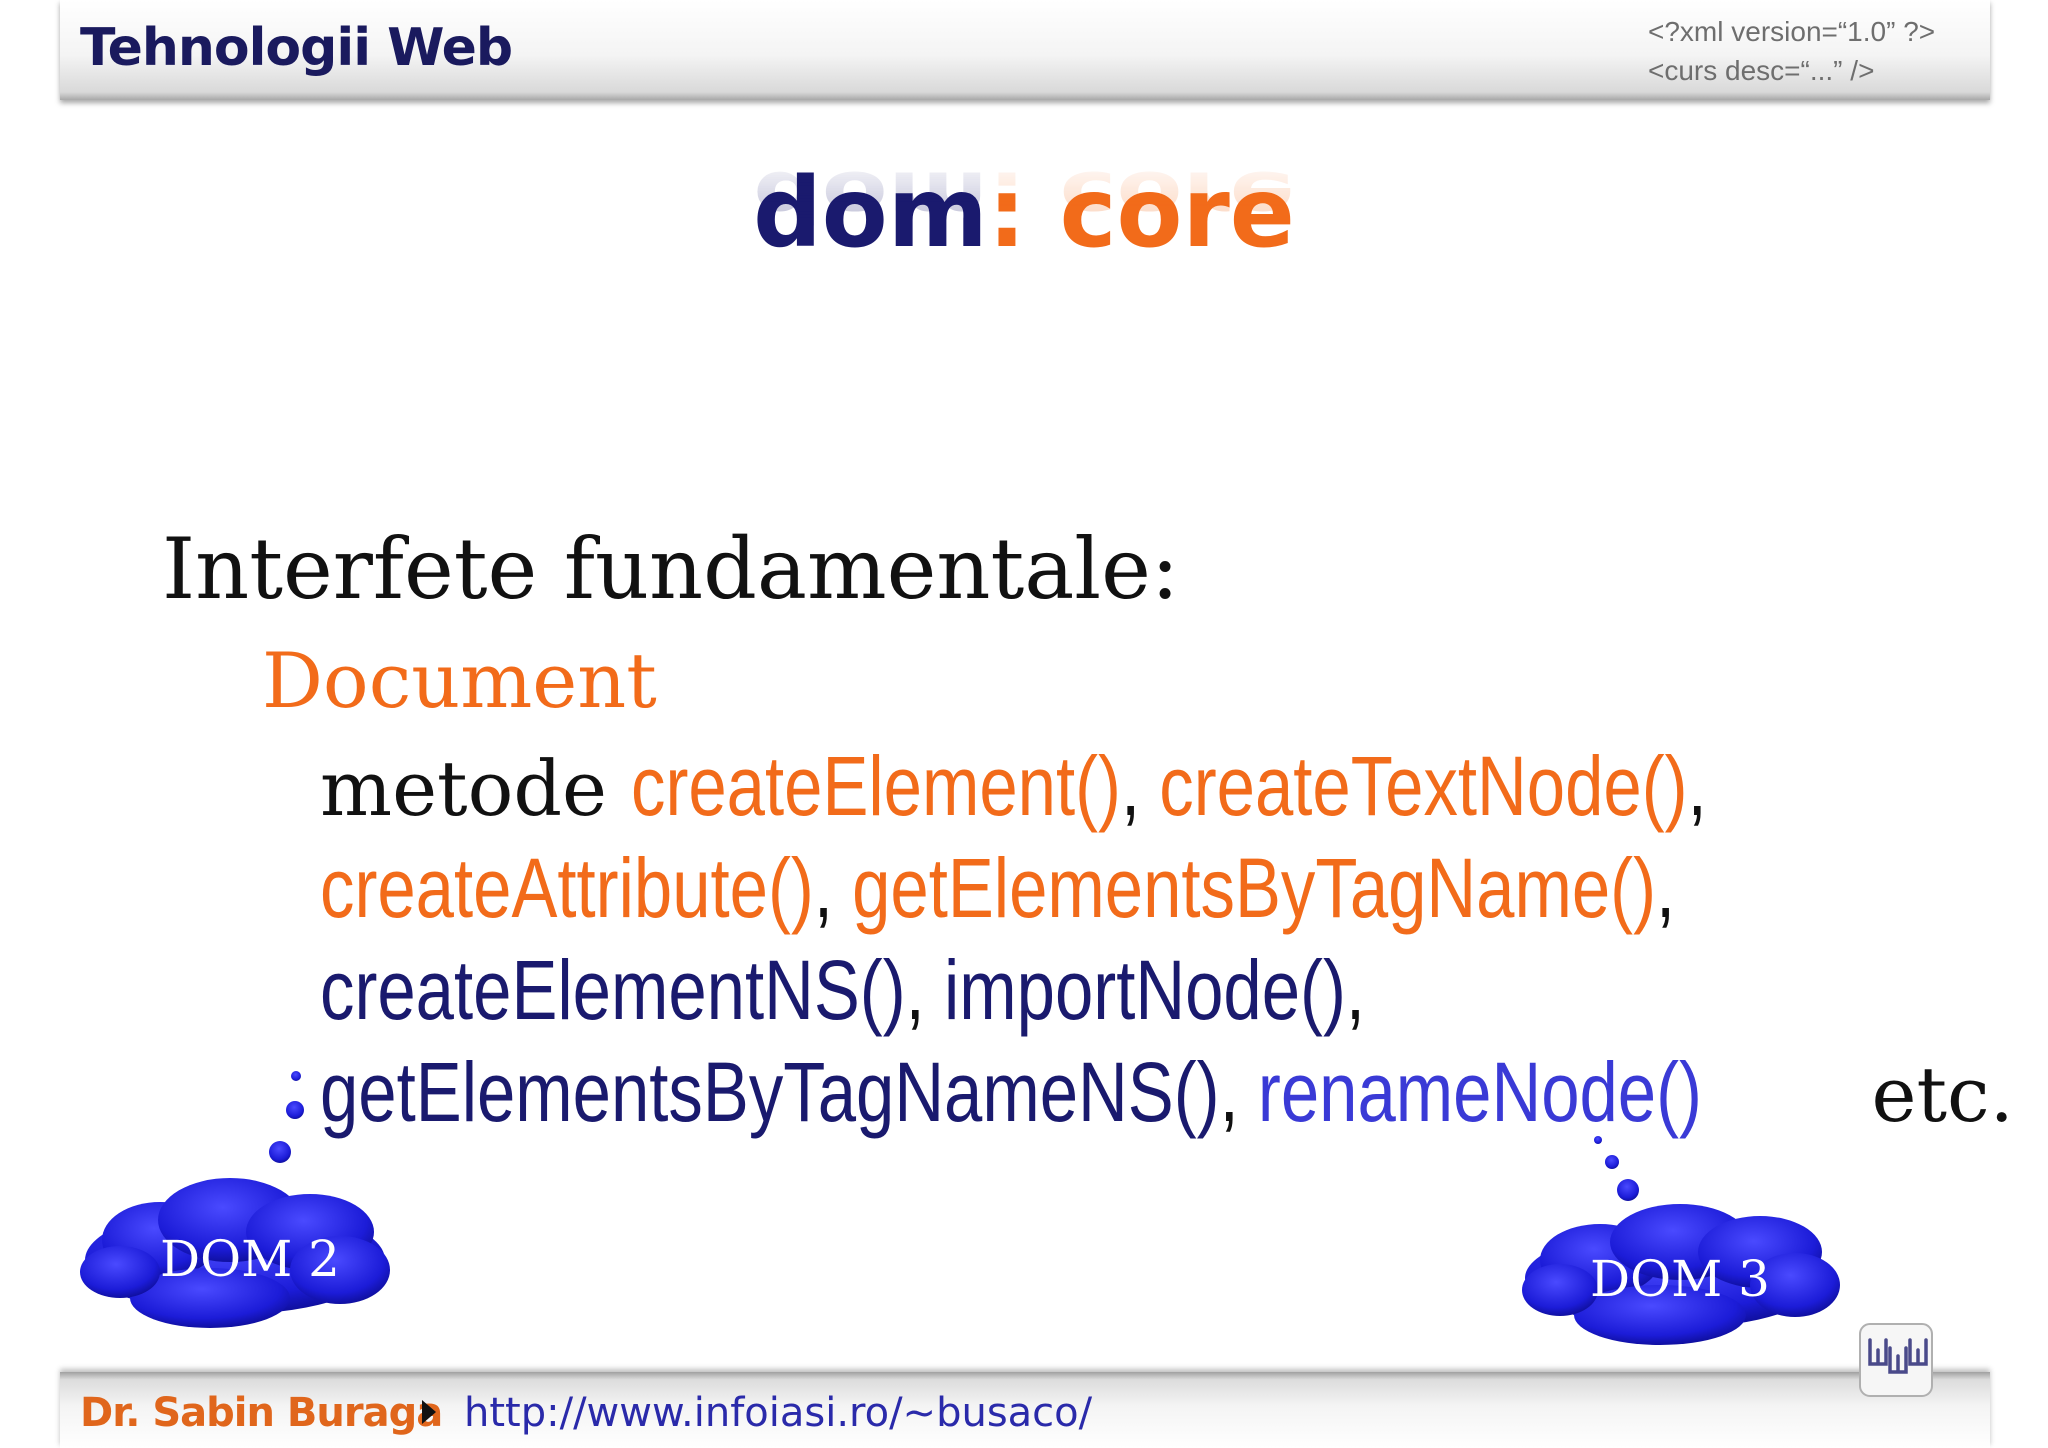  I want to click on method-createElement: createElement(), so click(876, 786).